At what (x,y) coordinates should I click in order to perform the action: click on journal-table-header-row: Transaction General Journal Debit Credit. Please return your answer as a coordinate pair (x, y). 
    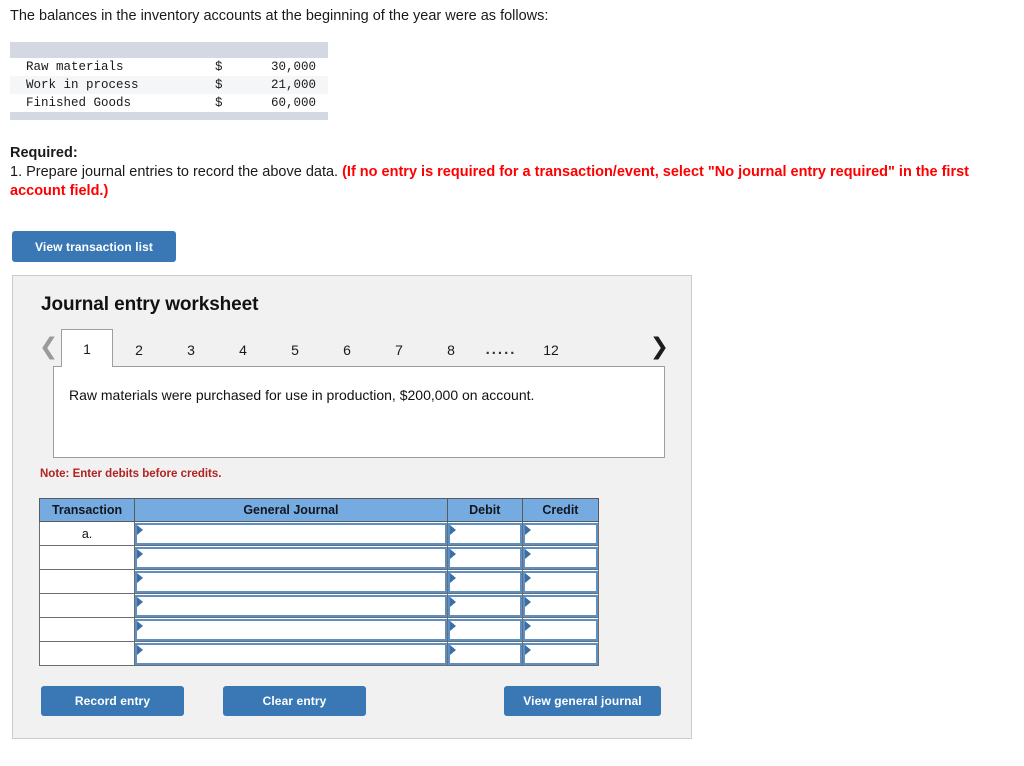
    Looking at the image, I should click on (319, 510).